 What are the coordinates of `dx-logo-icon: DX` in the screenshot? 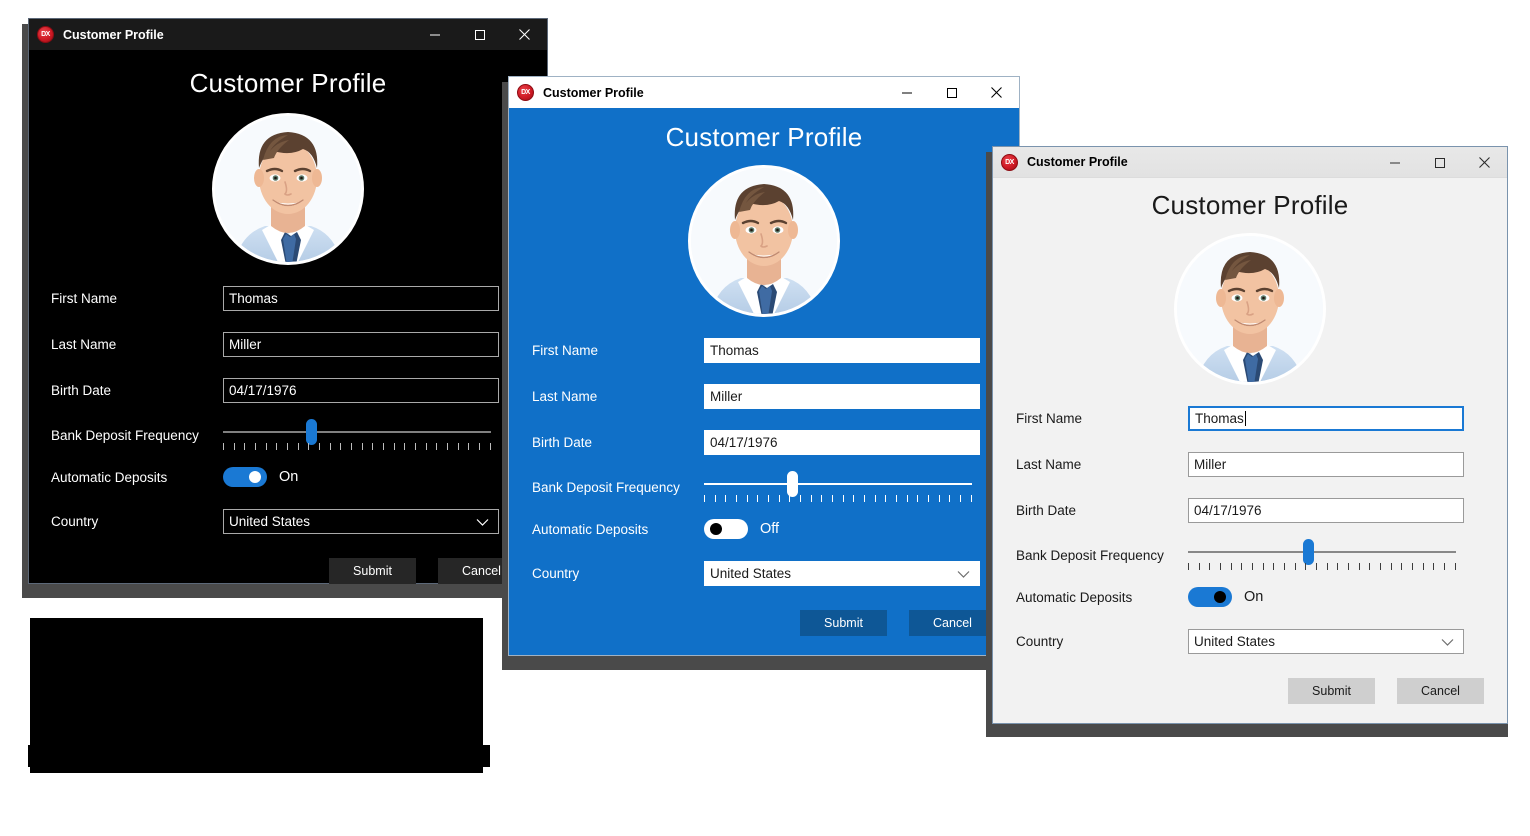 It's located at (525, 92).